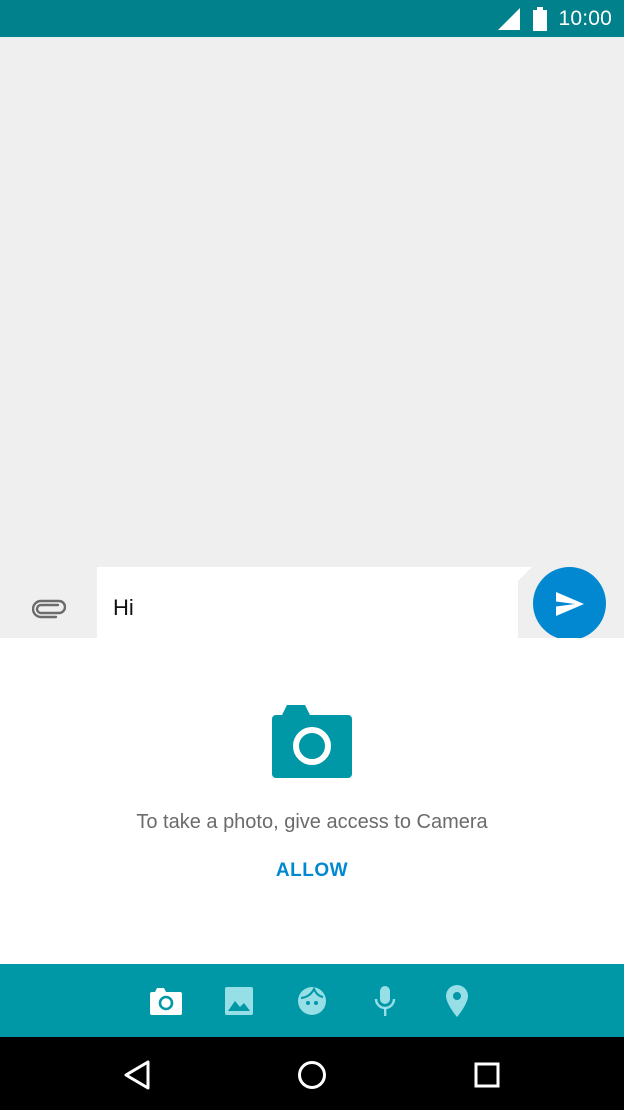  I want to click on gallery-icon, so click(239, 1001).